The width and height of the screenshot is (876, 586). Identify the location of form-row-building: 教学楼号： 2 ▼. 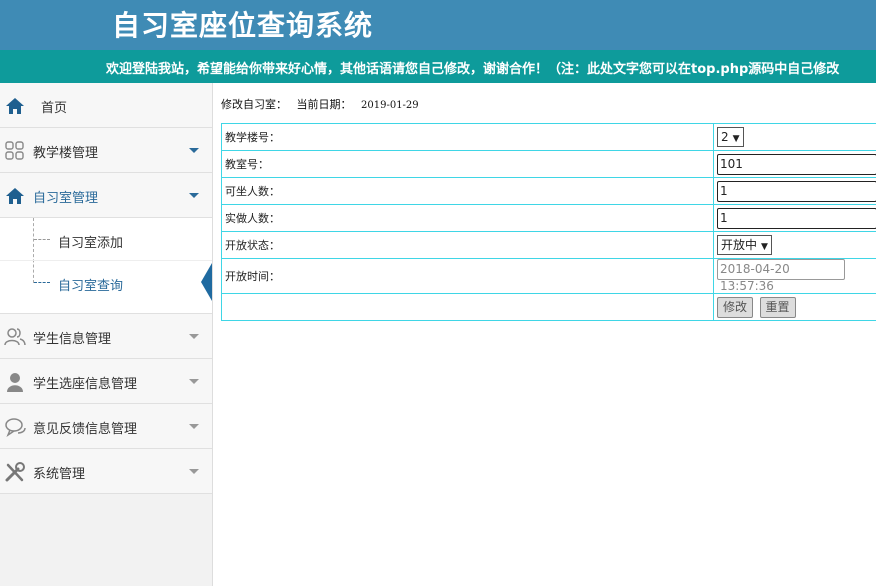
(548, 137).